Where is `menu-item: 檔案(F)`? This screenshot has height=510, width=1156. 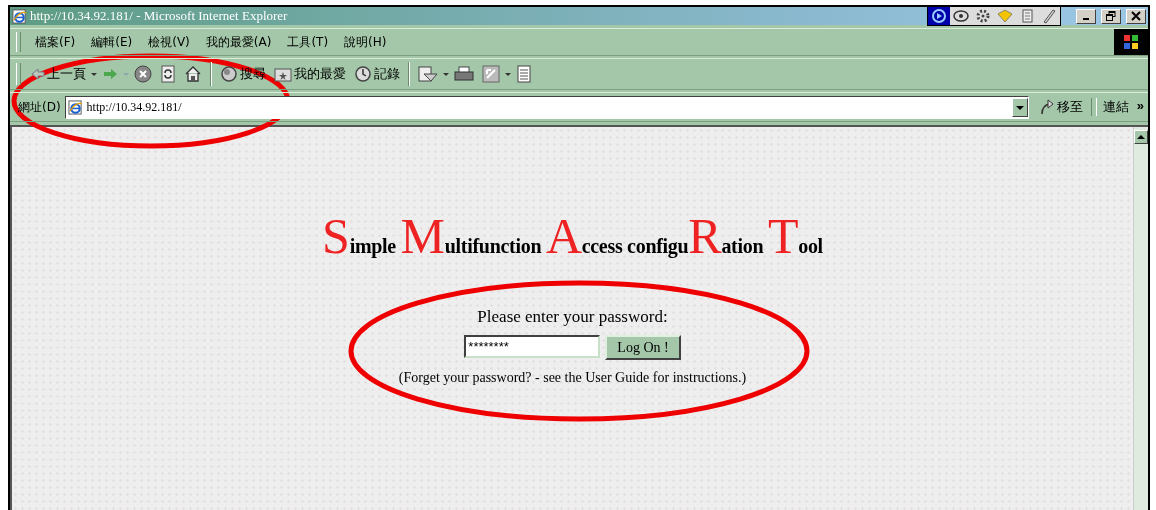
menu-item: 檔案(F) is located at coordinates (55, 42).